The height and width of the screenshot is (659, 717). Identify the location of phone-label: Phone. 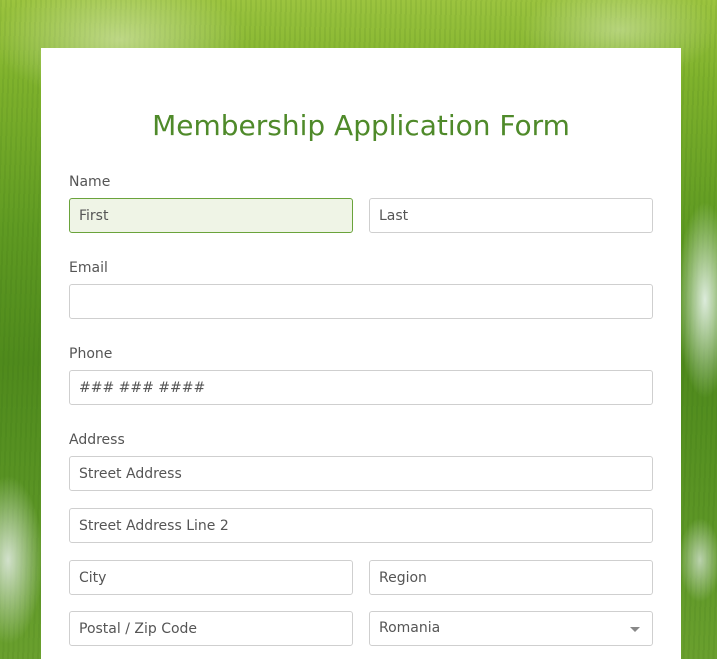
(91, 354).